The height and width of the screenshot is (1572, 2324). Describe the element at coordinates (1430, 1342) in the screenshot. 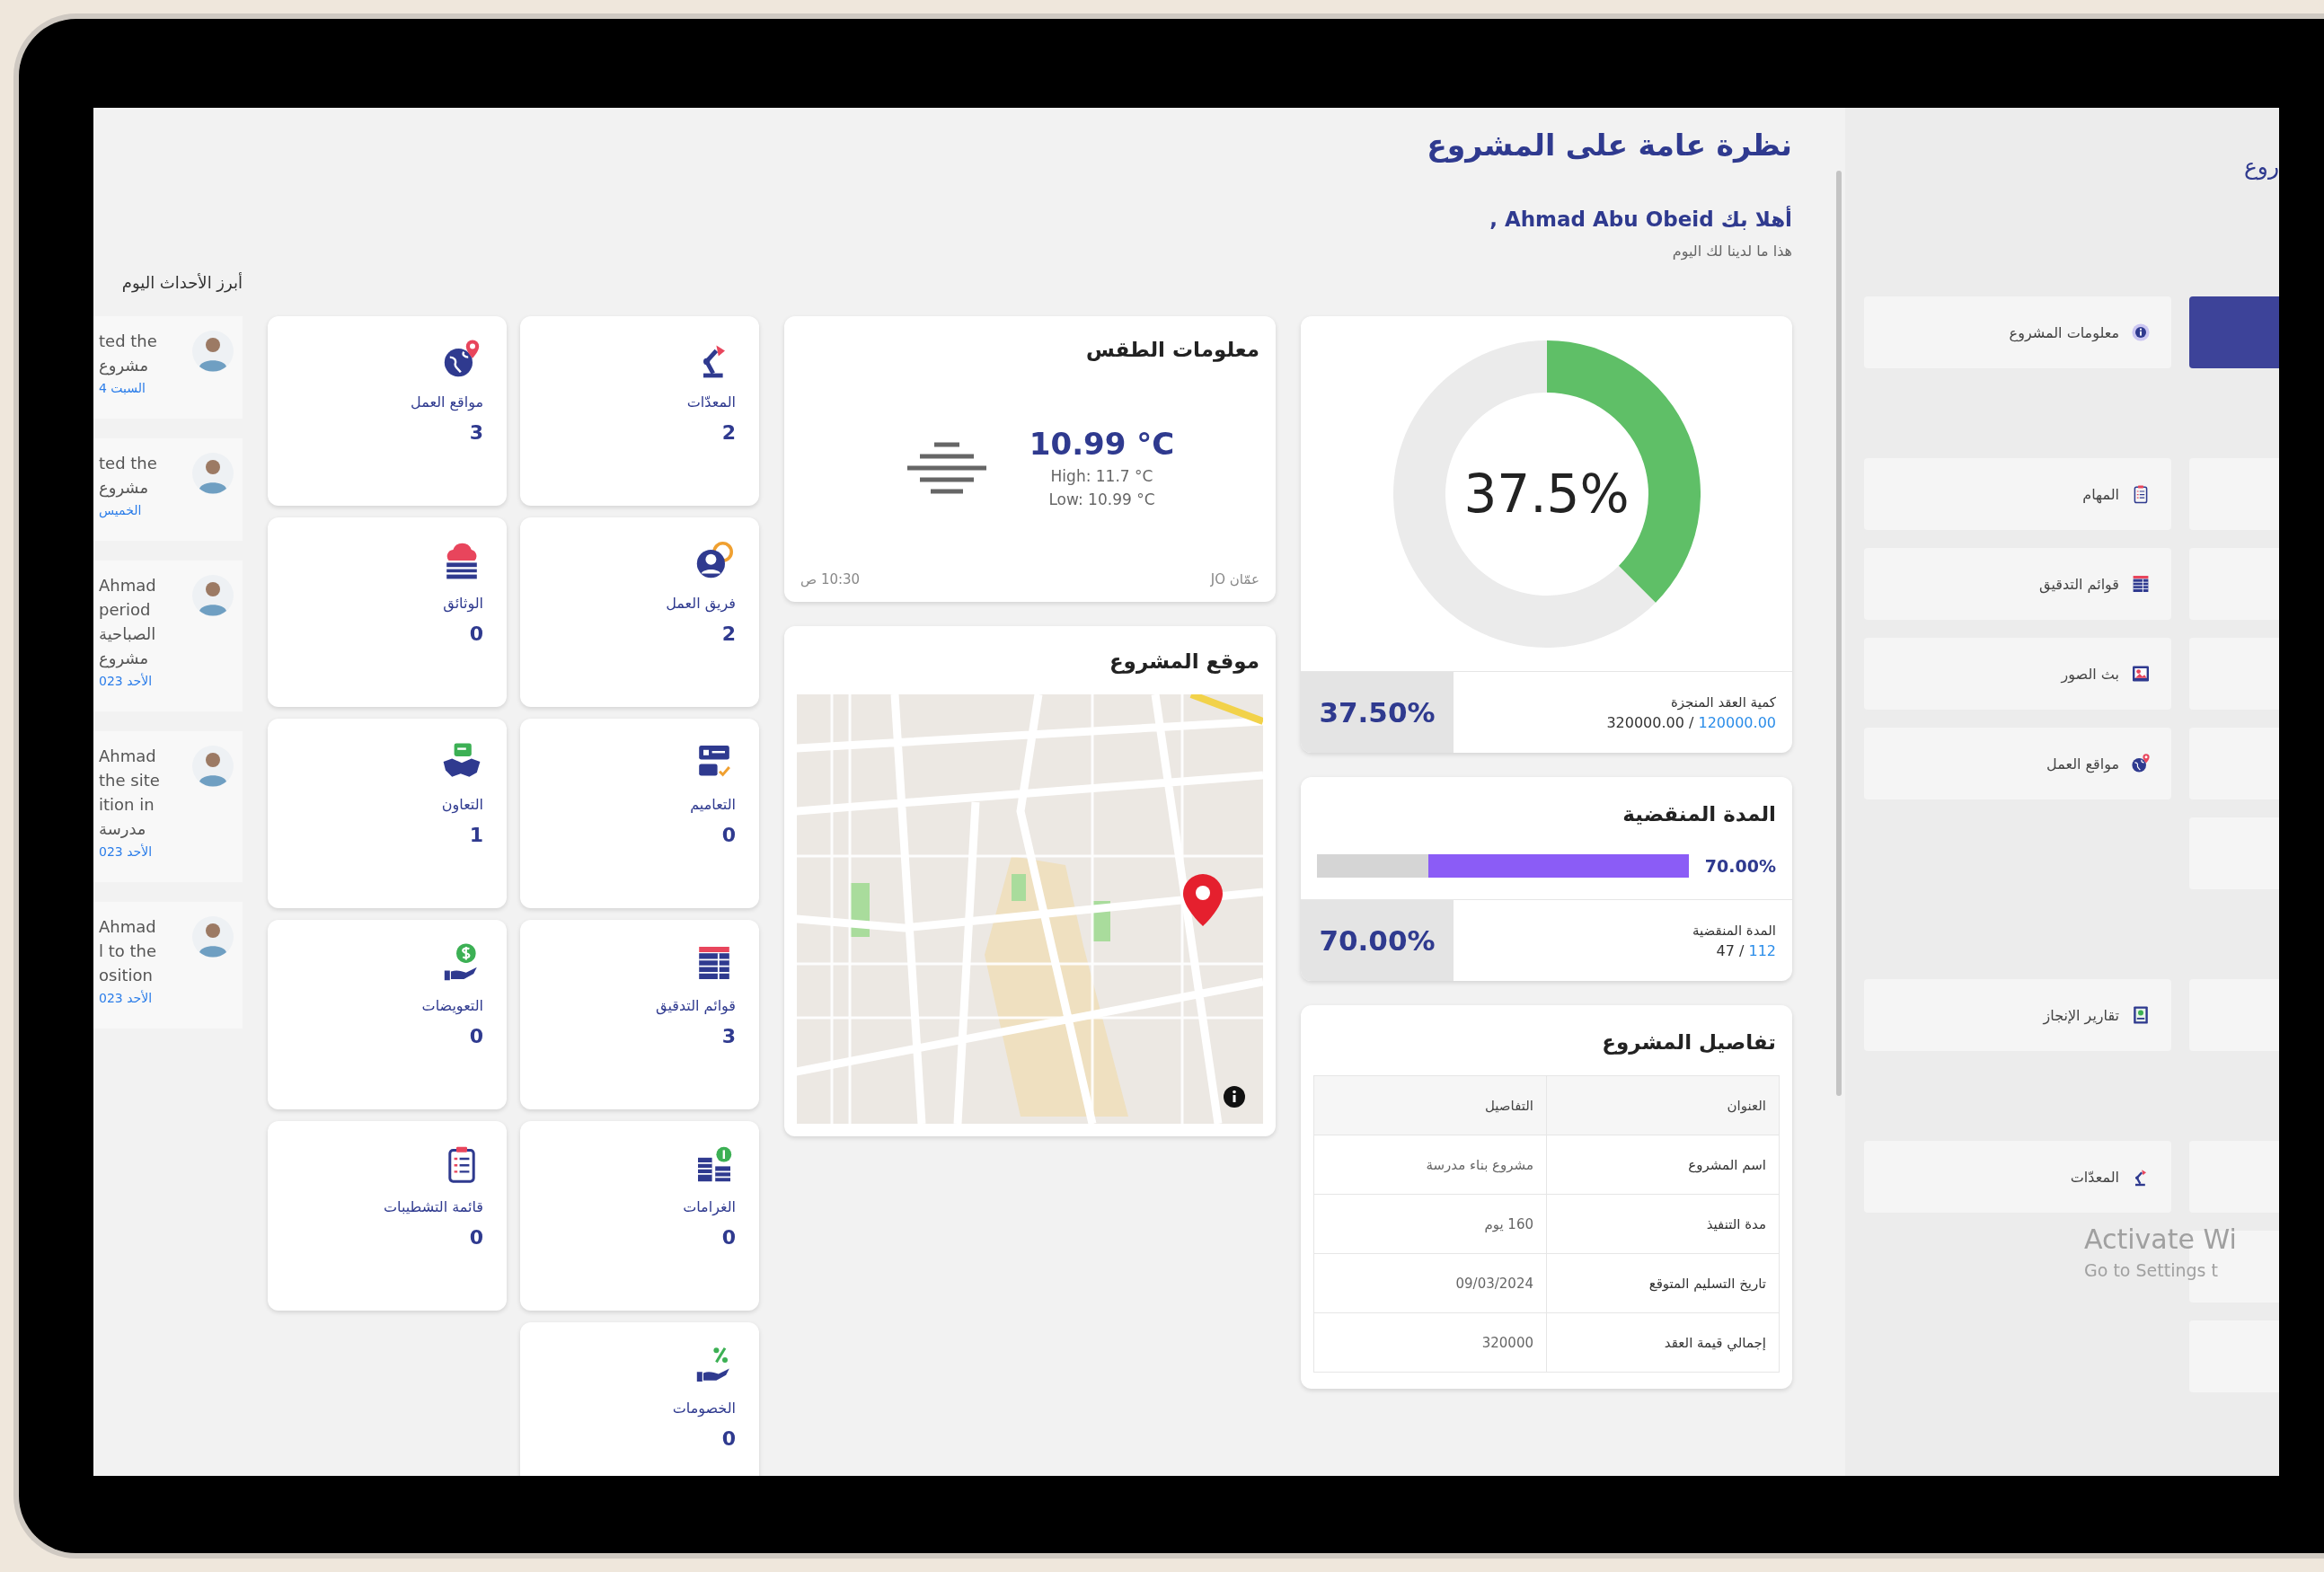

I see `table-cell: 320000` at that location.